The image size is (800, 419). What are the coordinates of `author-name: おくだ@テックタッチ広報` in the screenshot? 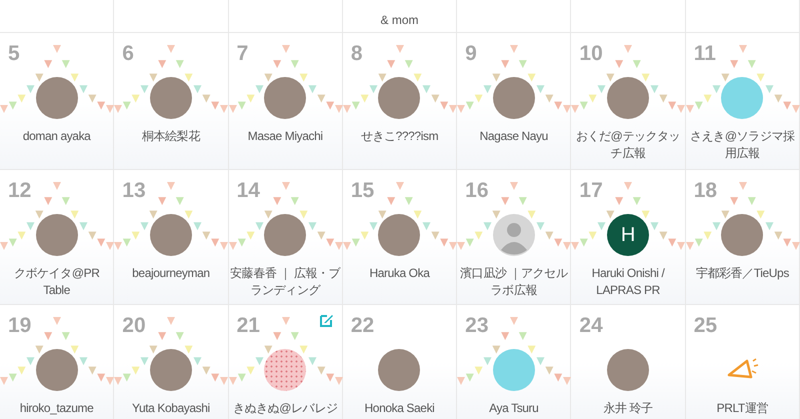 It's located at (628, 145).